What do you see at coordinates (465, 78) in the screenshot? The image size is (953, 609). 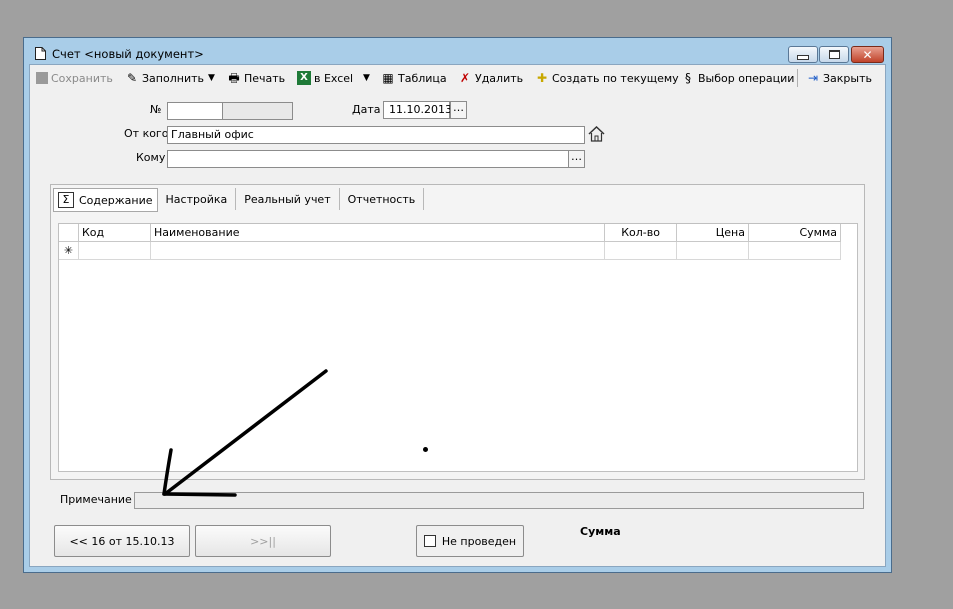 I see `delete-icon: ✗` at bounding box center [465, 78].